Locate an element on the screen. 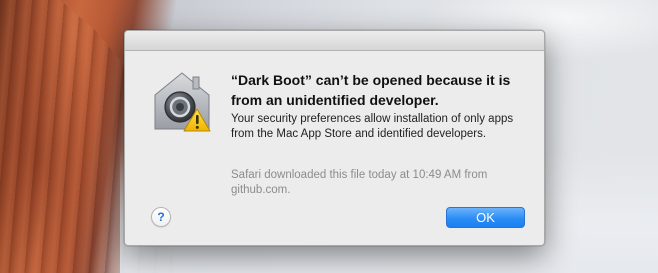 This screenshot has height=273, width=658. ok-button: OK is located at coordinates (485, 217).